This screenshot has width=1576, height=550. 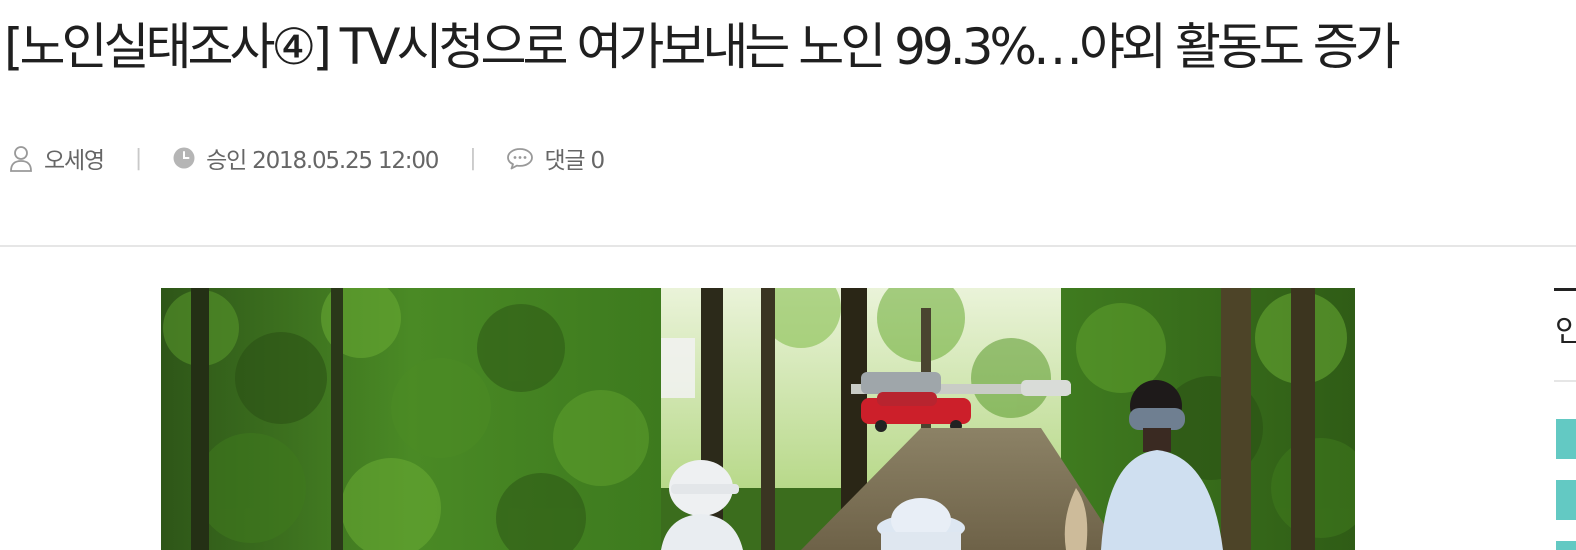 I want to click on speech-bubble-icon, so click(x=520, y=158).